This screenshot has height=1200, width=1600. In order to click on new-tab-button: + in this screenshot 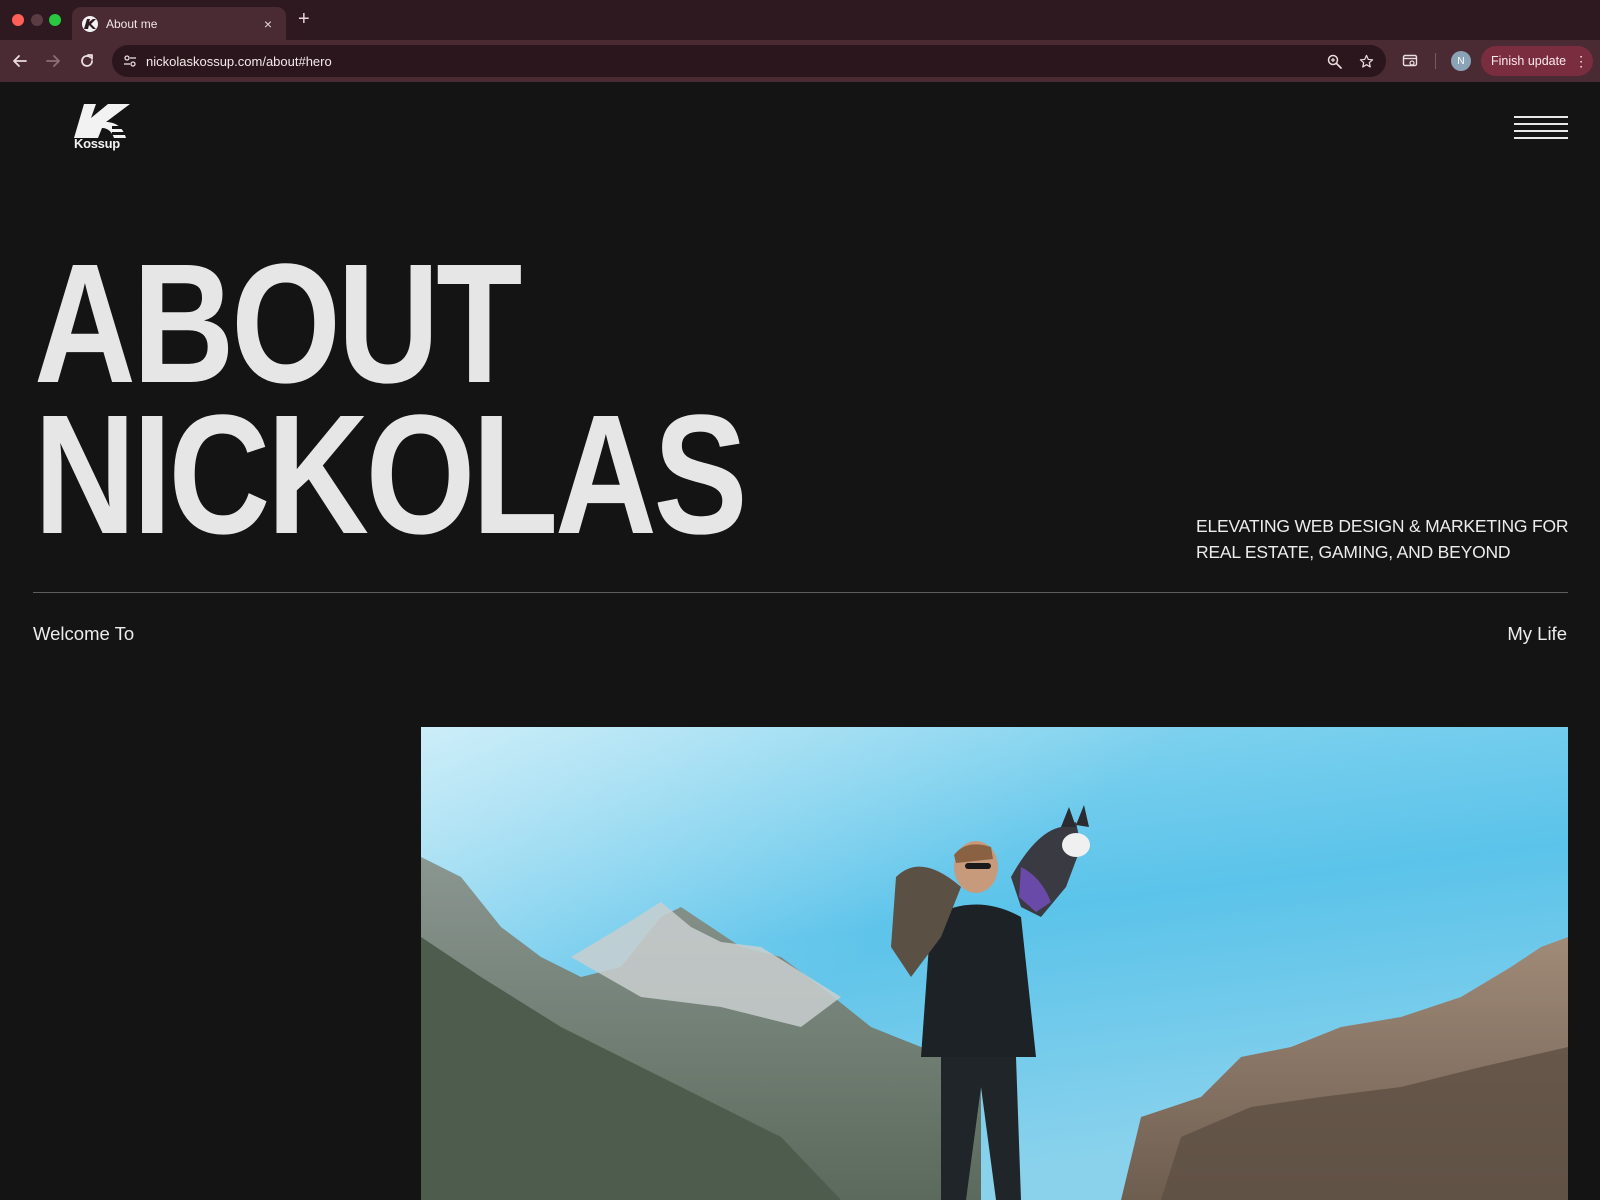, I will do `click(304, 19)`.